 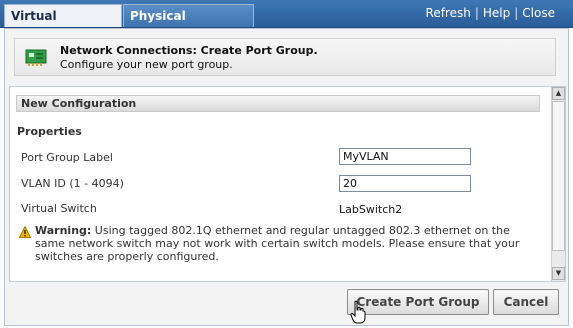 I want to click on hand-pointer-cursor-icon, so click(x=358, y=312).